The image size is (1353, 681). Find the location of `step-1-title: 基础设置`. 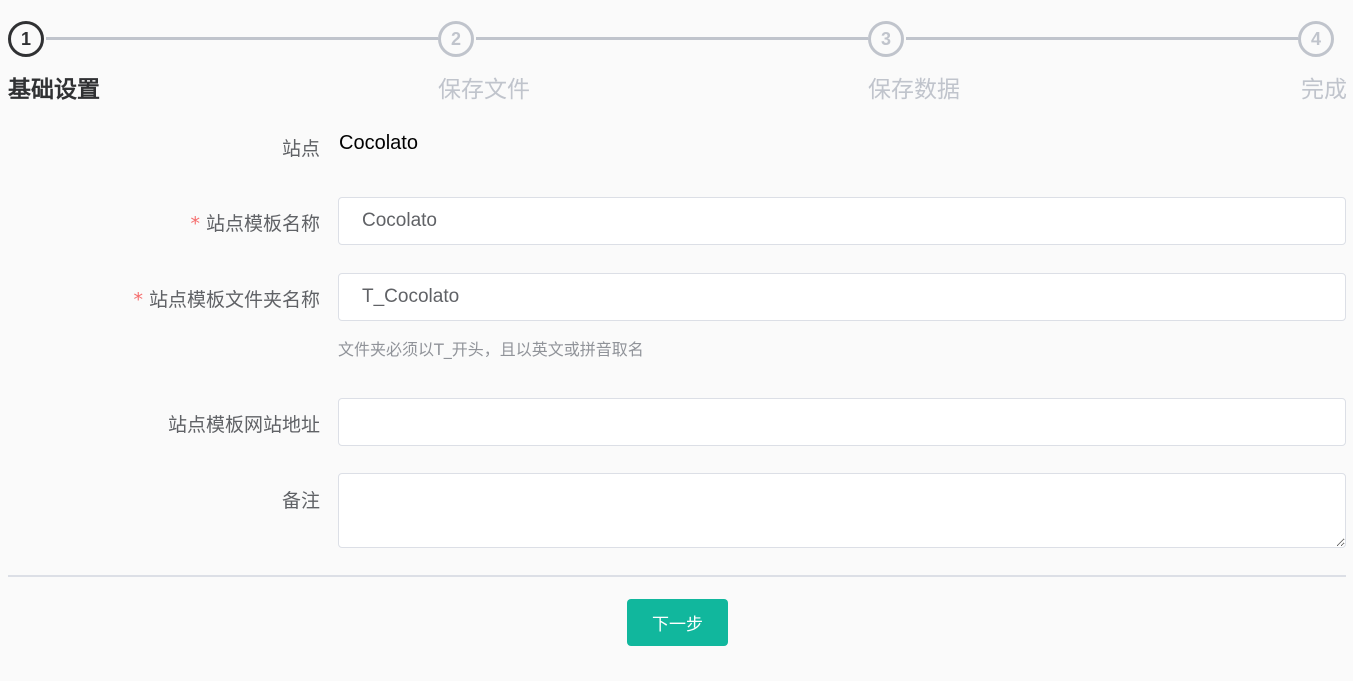

step-1-title: 基础设置 is located at coordinates (54, 90).